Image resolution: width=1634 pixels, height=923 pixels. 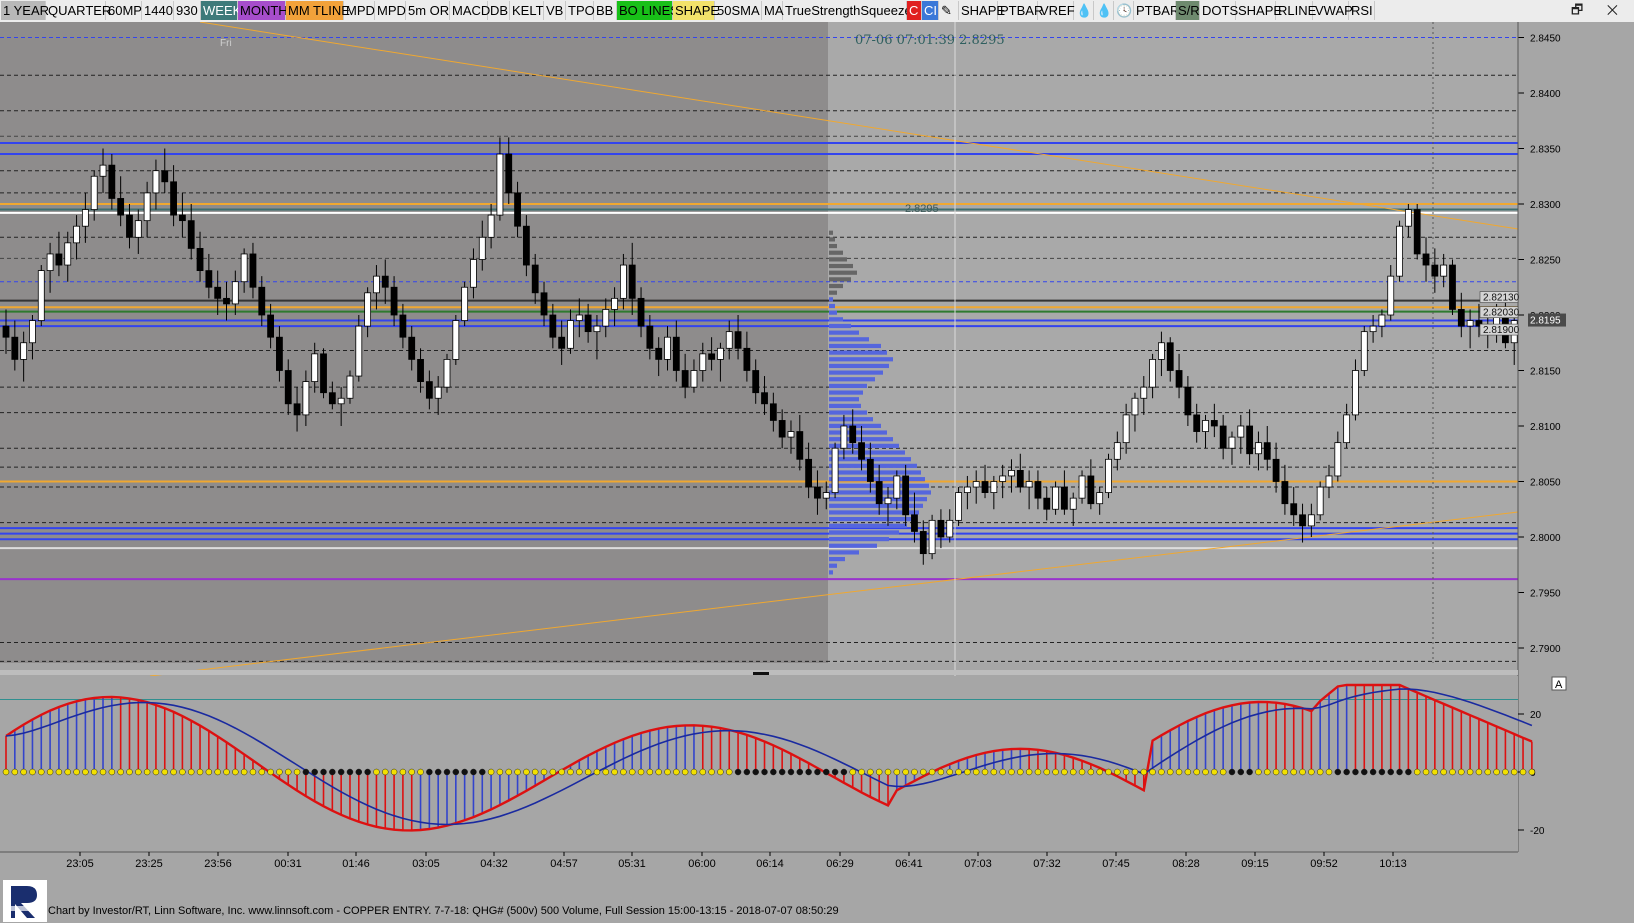 I want to click on toolbar-button-35: RLINE, so click(x=1296, y=10).